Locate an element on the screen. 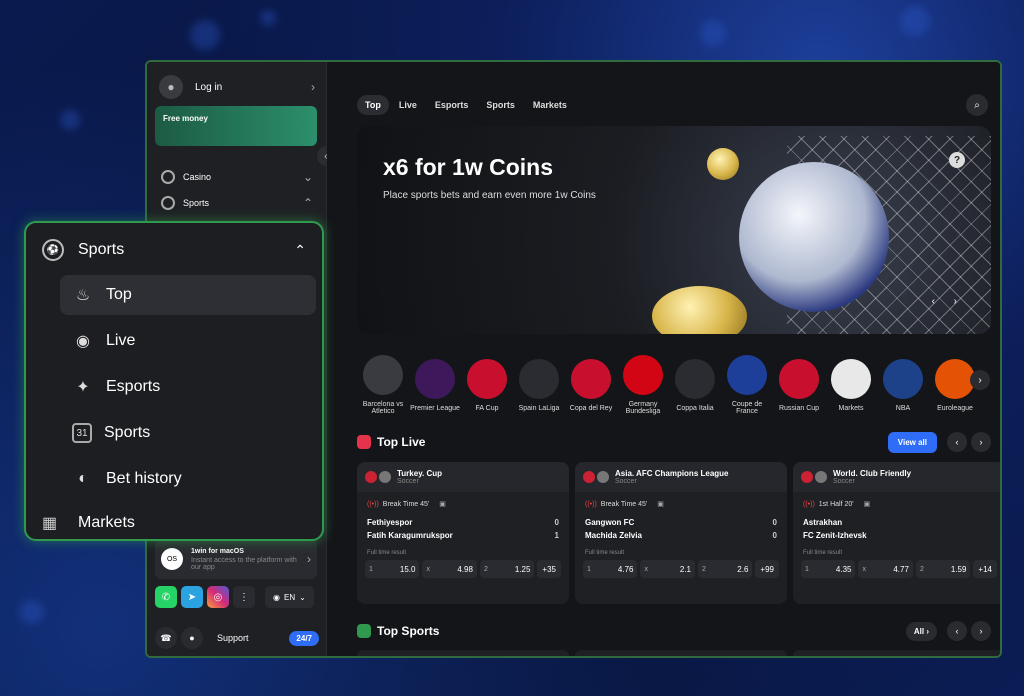  league-item: Coppa Italia is located at coordinates (695, 385).